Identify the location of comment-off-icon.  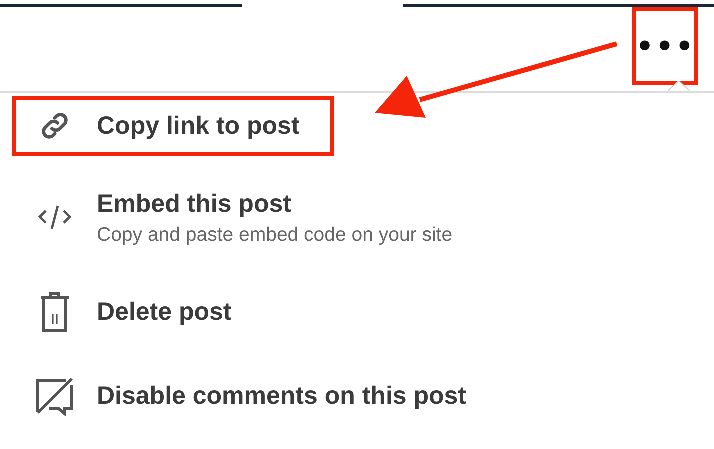
(55, 396).